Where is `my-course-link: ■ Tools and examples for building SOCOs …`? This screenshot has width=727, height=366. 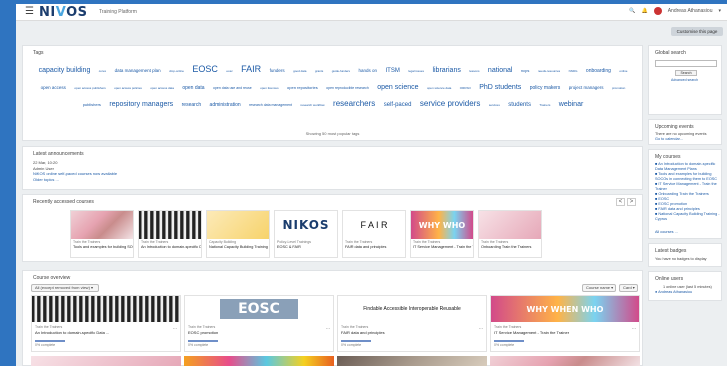
my-course-link: ■ Tools and examples for building SOCOs … is located at coordinates (688, 177).